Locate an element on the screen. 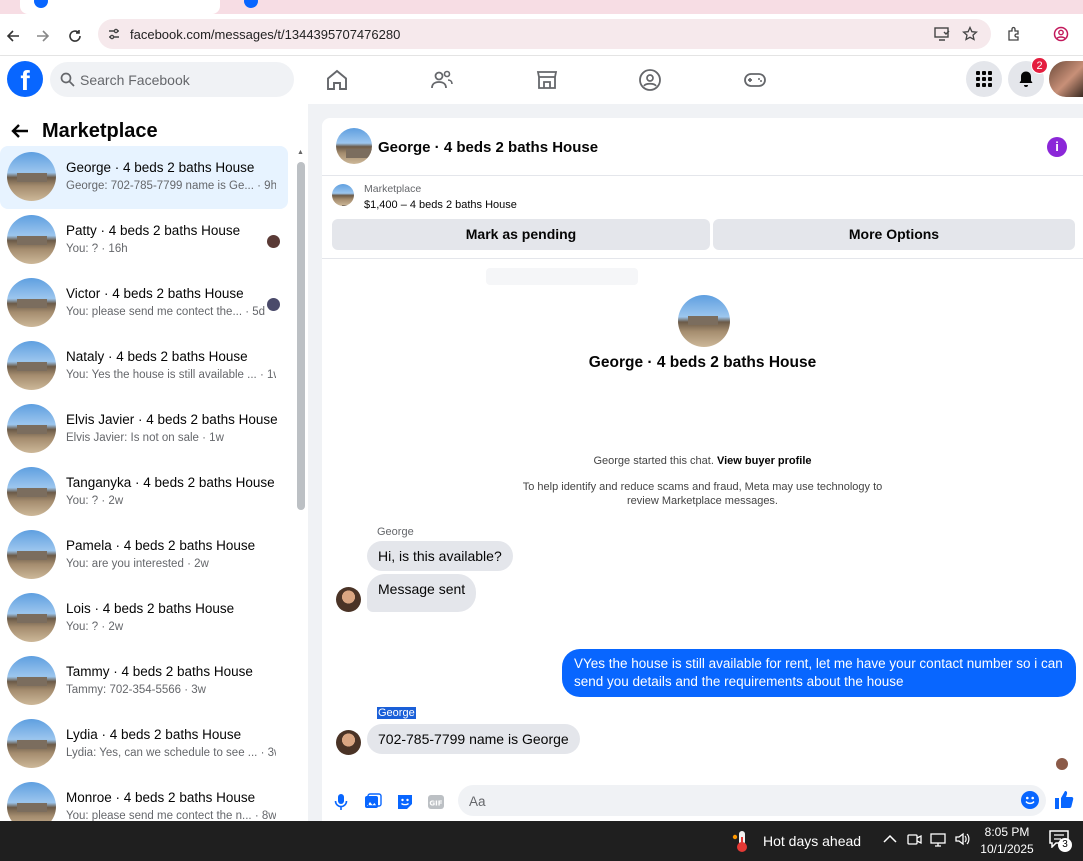 The image size is (1083, 861). browser-tab-messenger is located at coordinates (120, 7).